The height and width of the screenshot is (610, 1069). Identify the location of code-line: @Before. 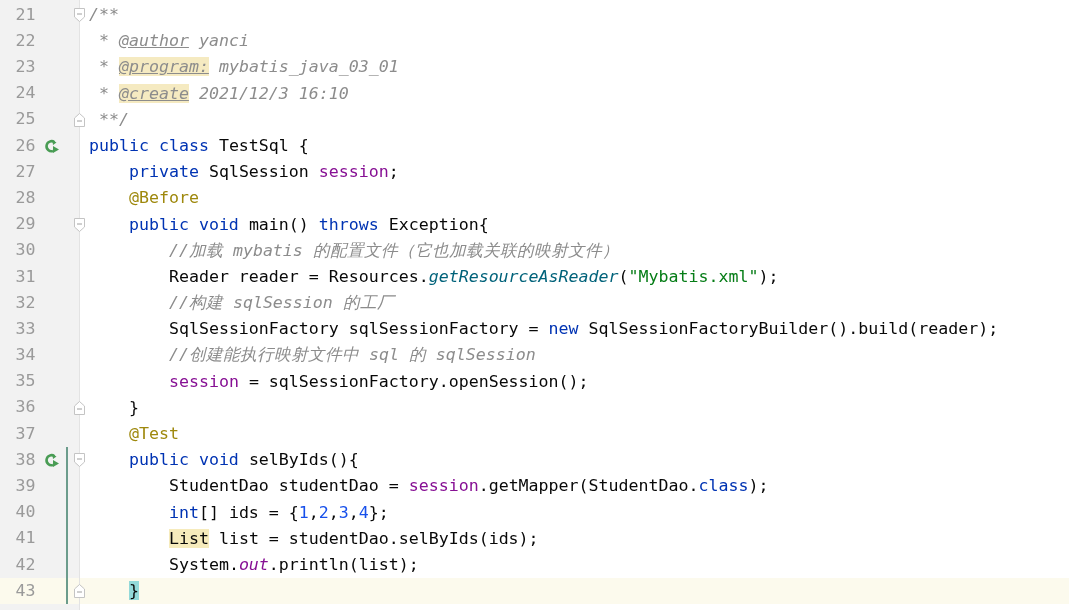
(163, 198).